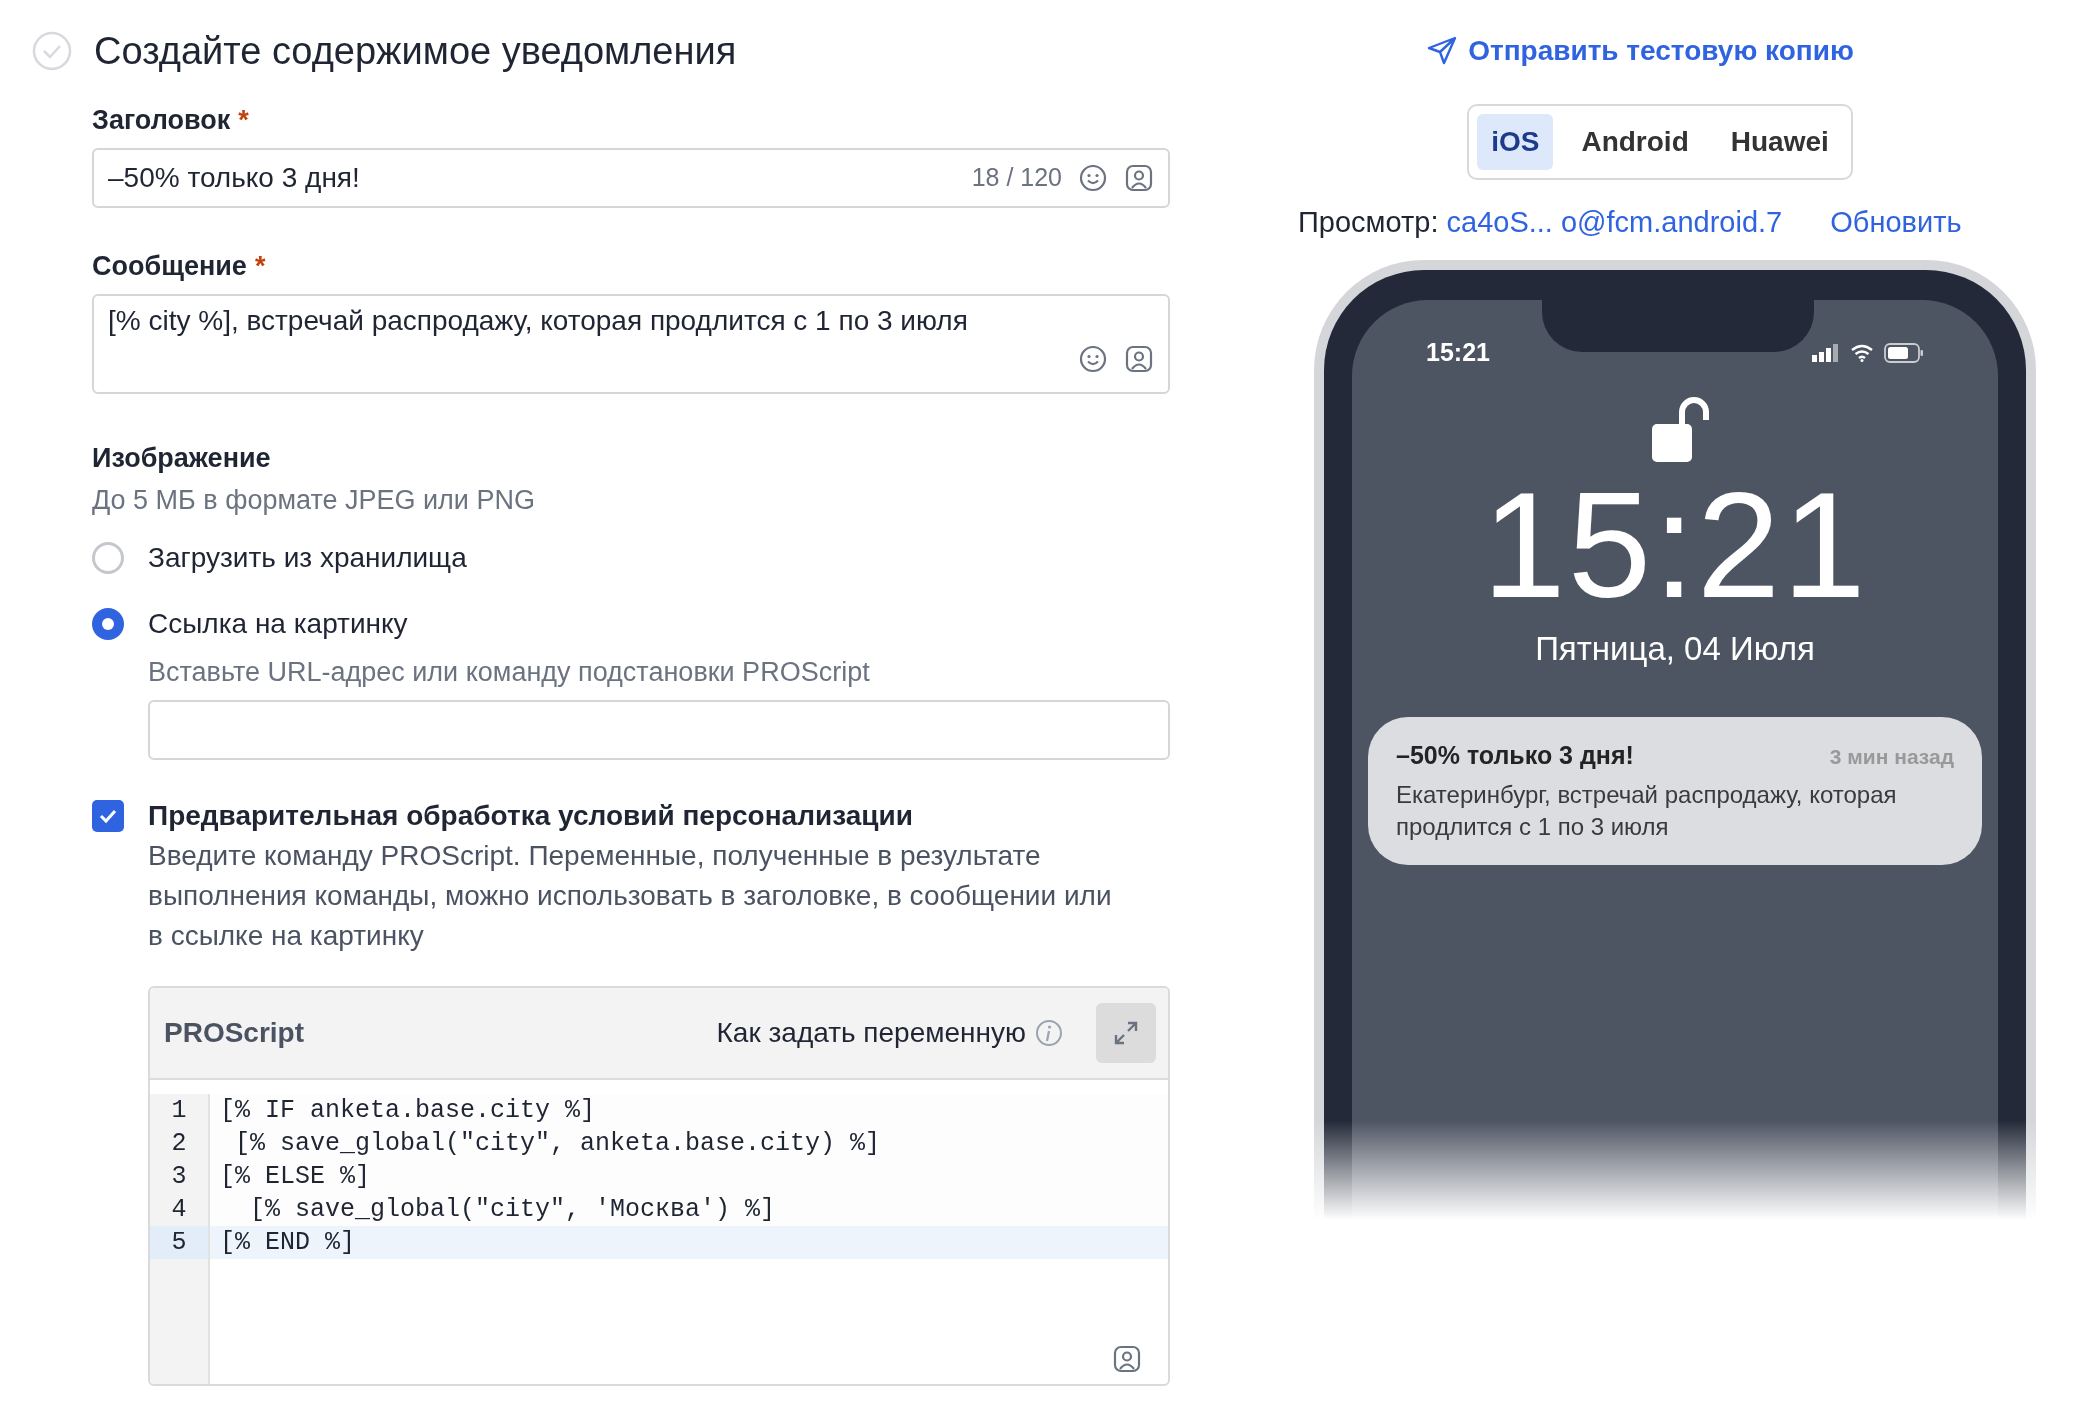 The image size is (2078, 1406). What do you see at coordinates (108, 816) in the screenshot?
I see `checkbox` at bounding box center [108, 816].